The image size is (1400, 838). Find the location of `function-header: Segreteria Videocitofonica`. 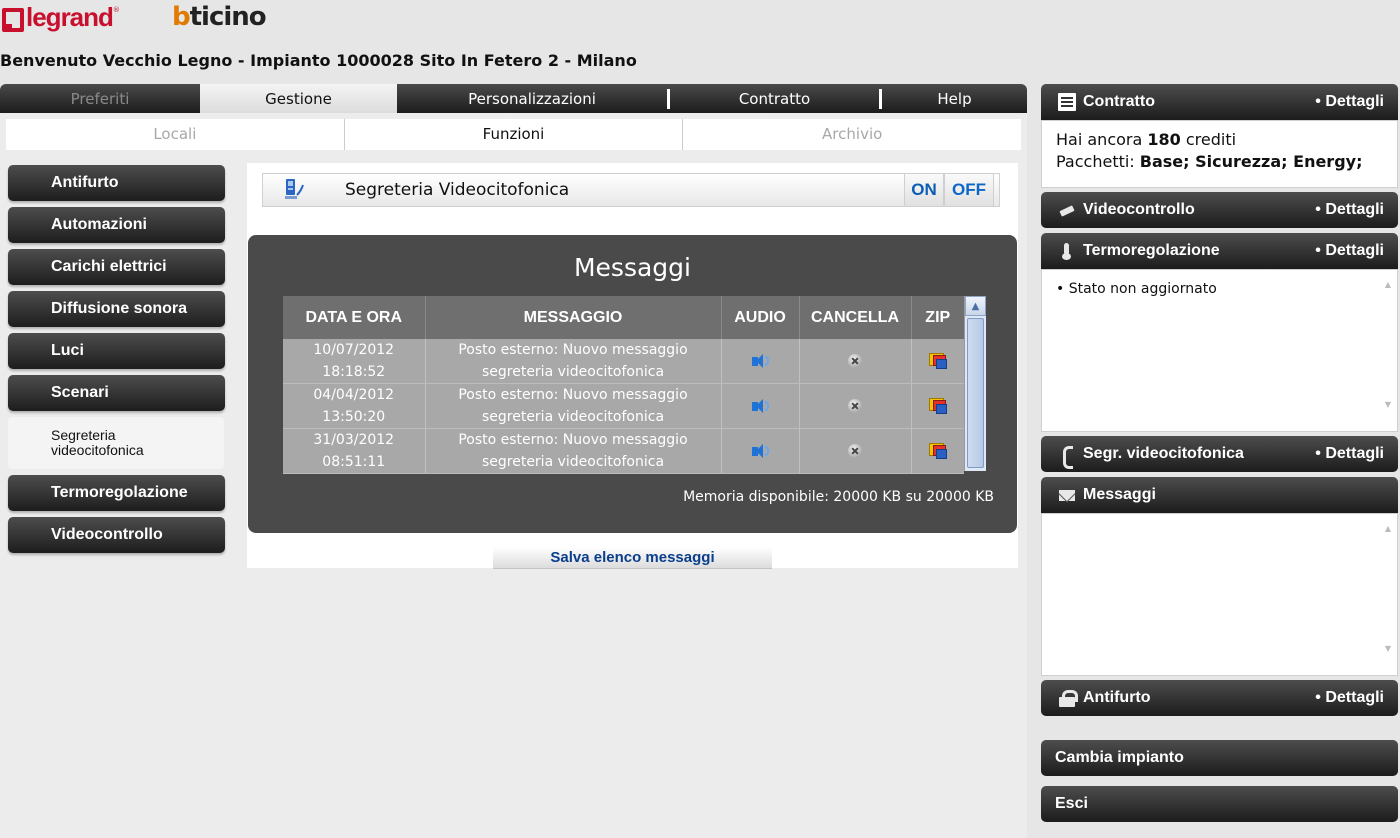

function-header: Segreteria Videocitofonica is located at coordinates (631, 190).